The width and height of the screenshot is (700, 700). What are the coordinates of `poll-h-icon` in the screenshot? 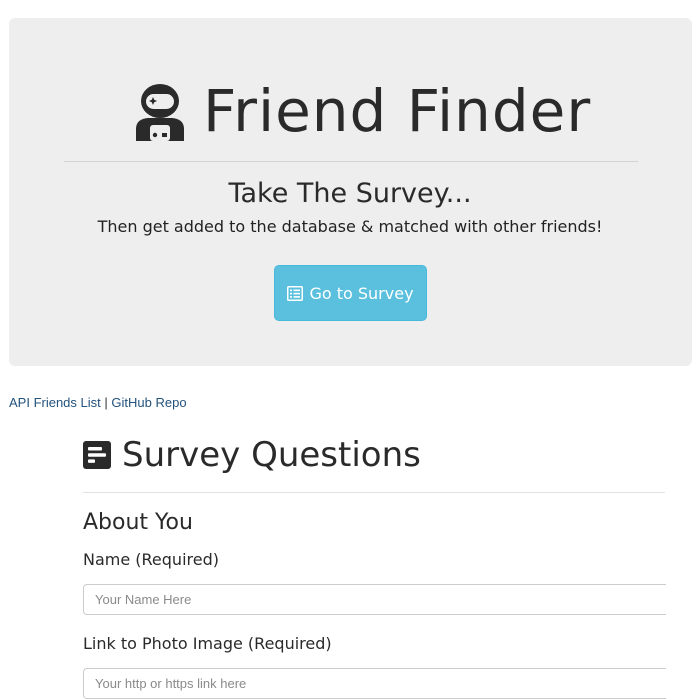 It's located at (97, 455).